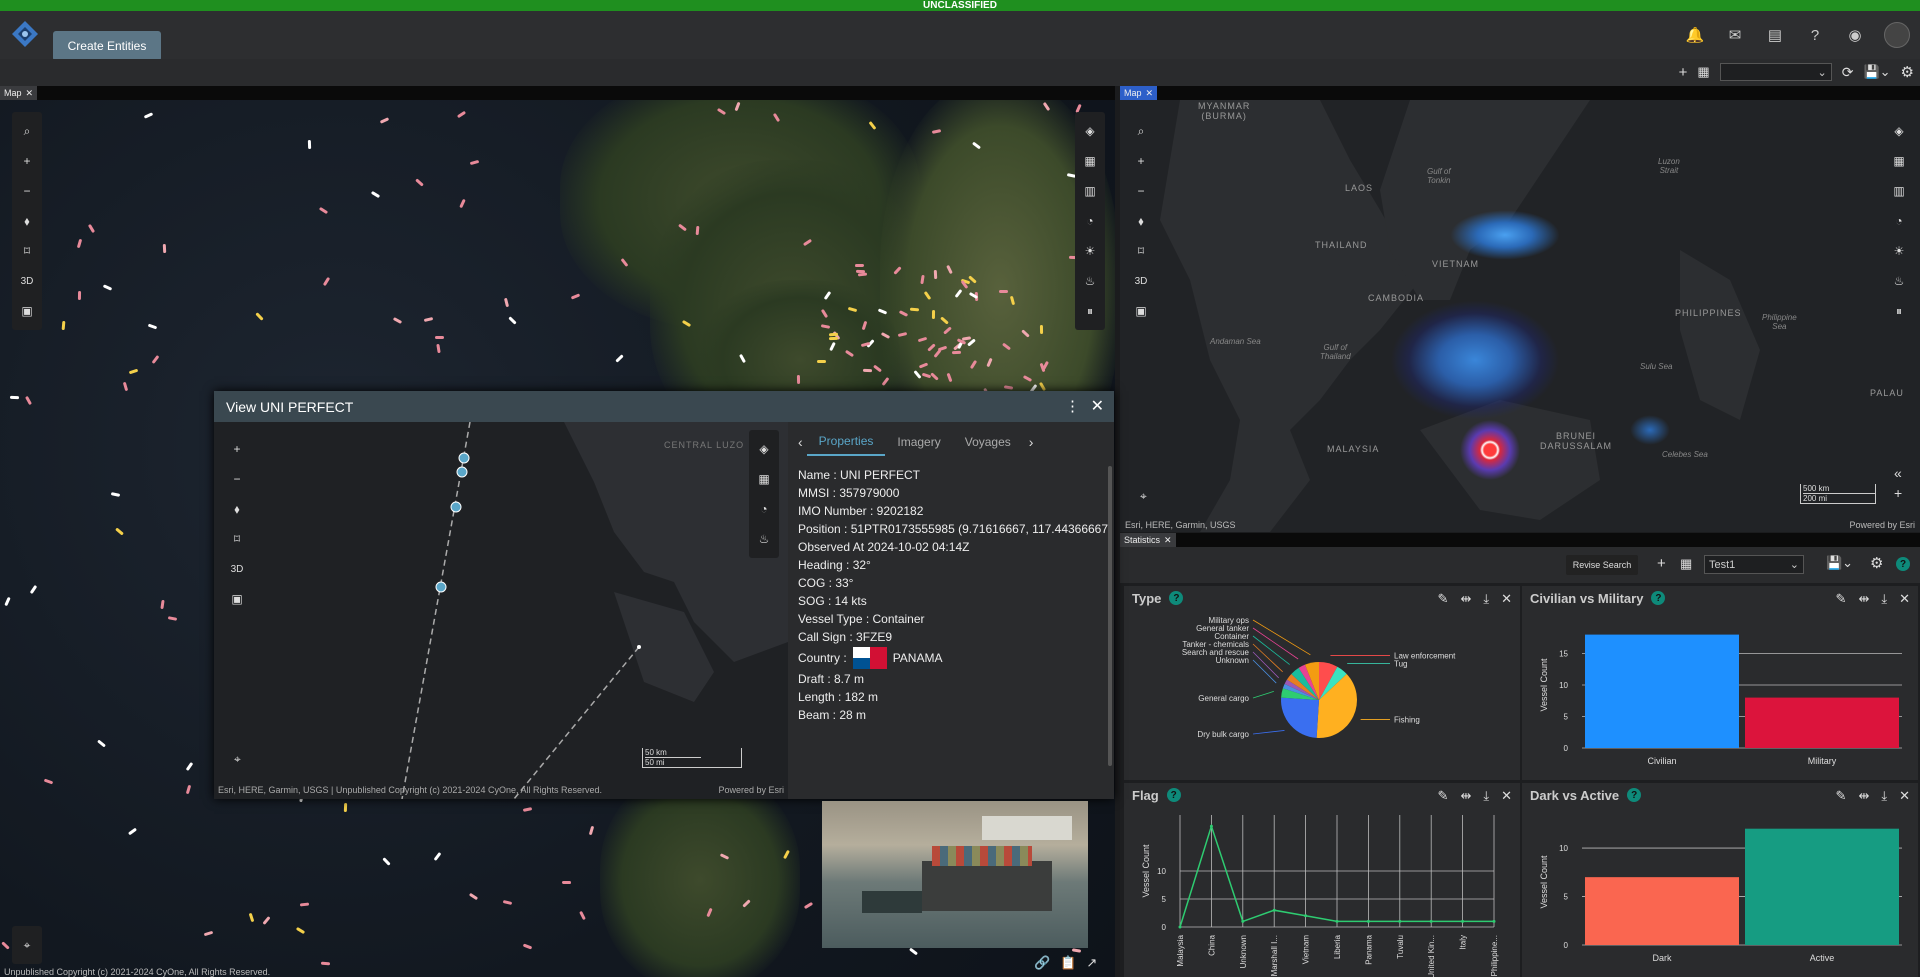 This screenshot has height=977, width=1920. I want to click on workspace-select: ⌄, so click(1775, 72).